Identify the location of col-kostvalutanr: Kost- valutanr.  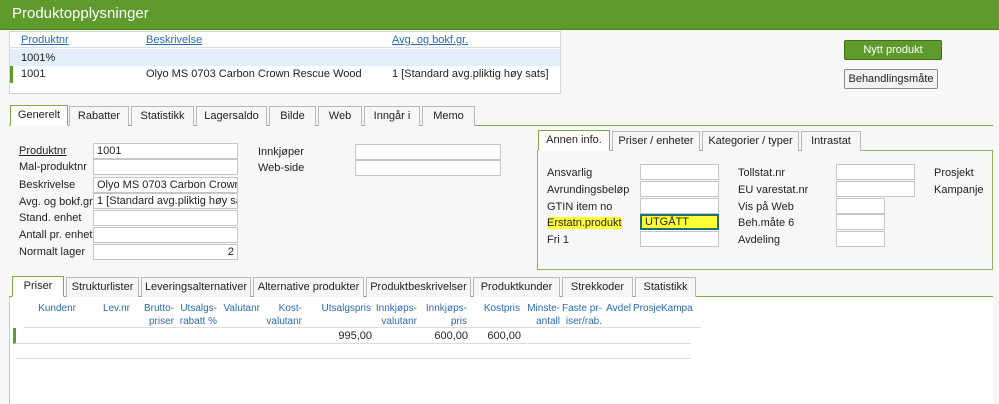
(282, 315).